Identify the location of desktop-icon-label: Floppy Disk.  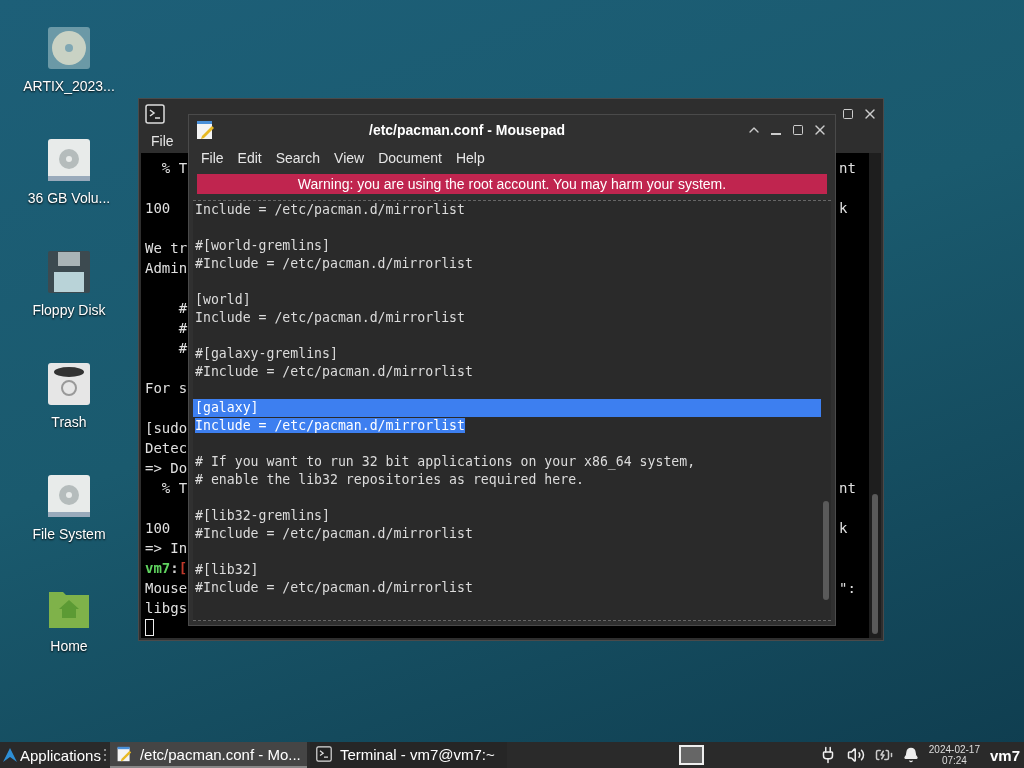
(69, 310).